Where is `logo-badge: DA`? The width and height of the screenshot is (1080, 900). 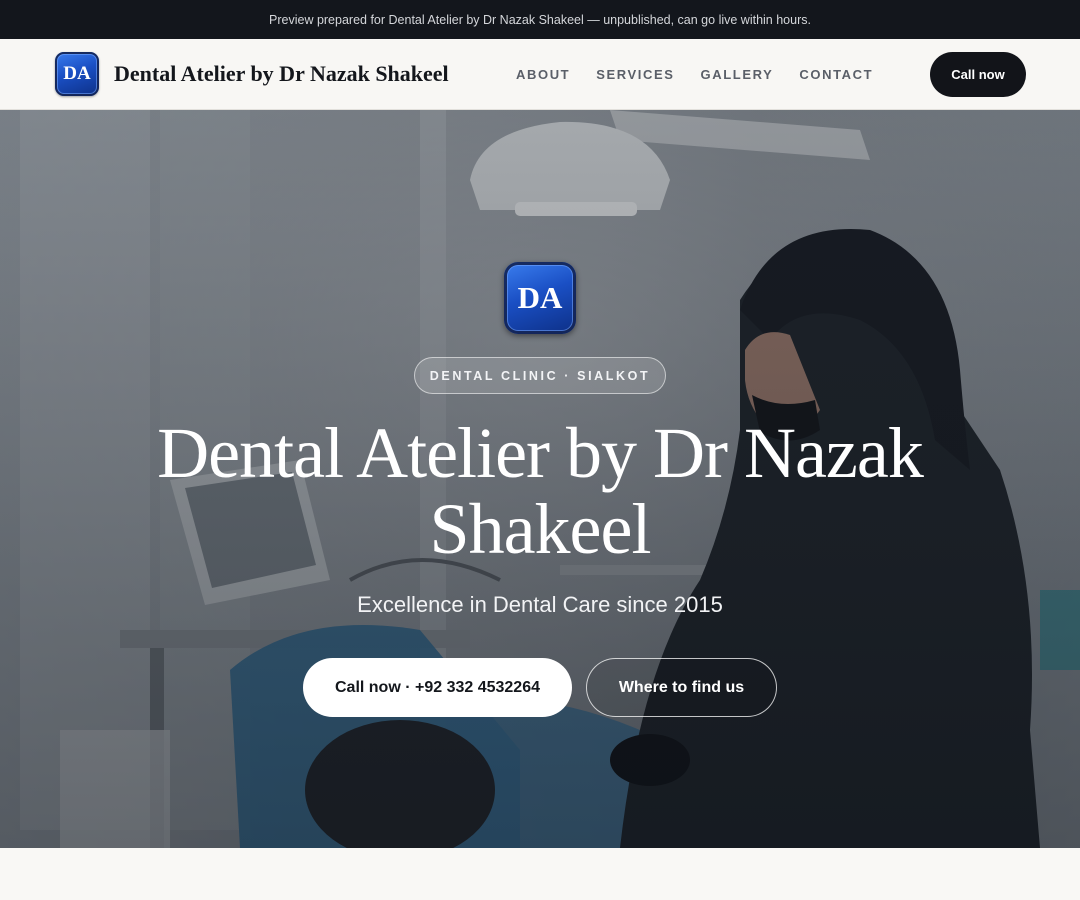 logo-badge: DA is located at coordinates (77, 74).